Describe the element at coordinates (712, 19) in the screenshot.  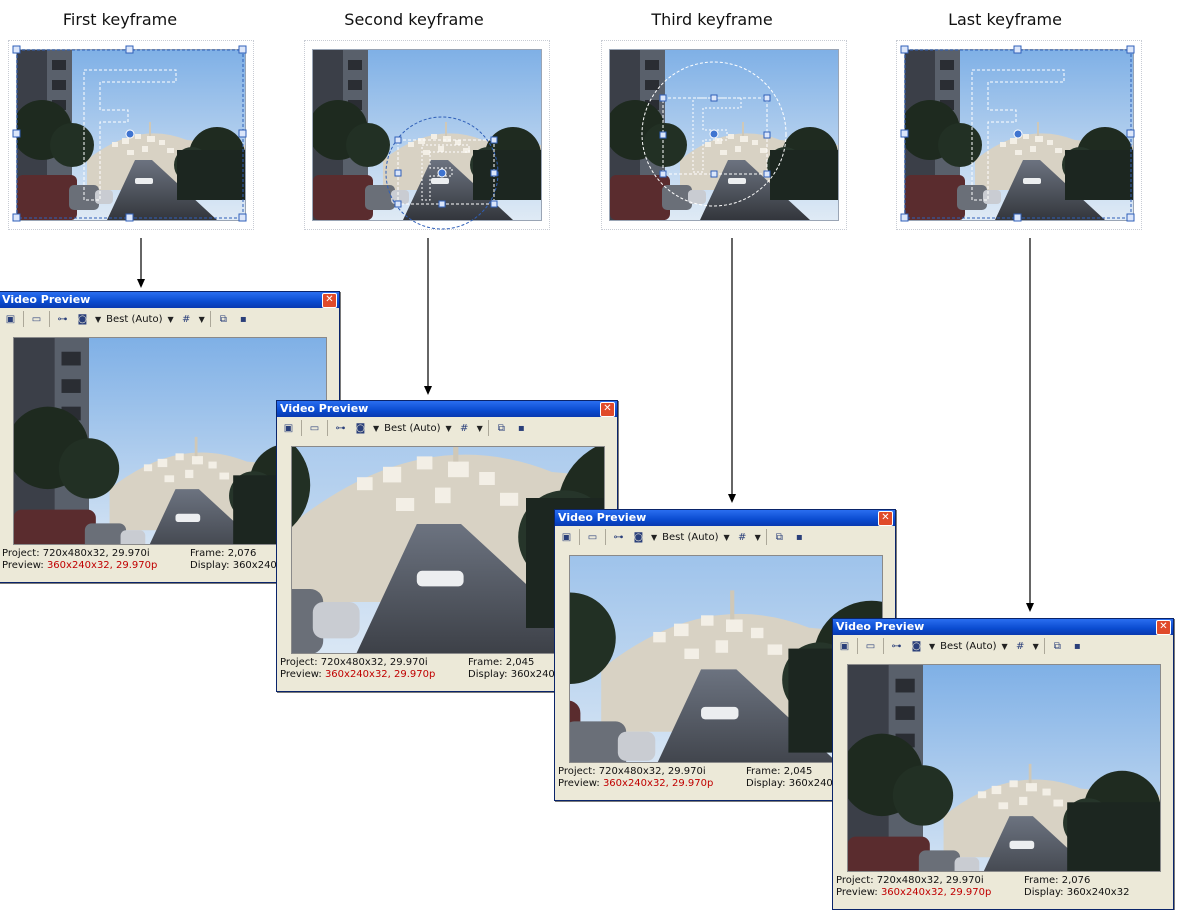
I see `keyframe-label-third: Third keyframe` at that location.